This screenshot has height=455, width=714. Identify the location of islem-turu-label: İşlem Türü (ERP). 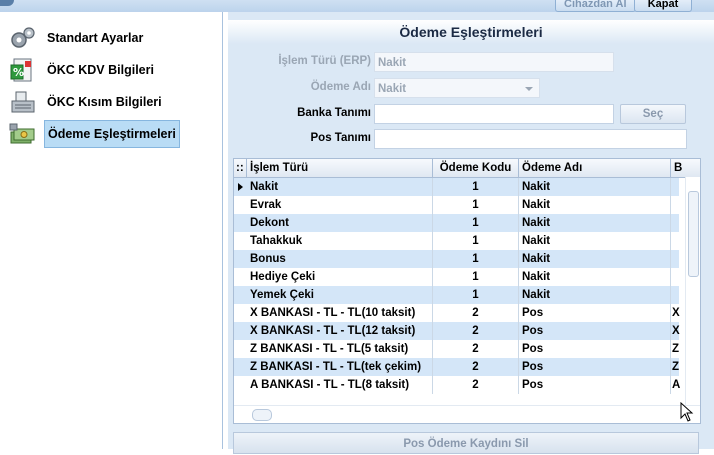
(324, 61).